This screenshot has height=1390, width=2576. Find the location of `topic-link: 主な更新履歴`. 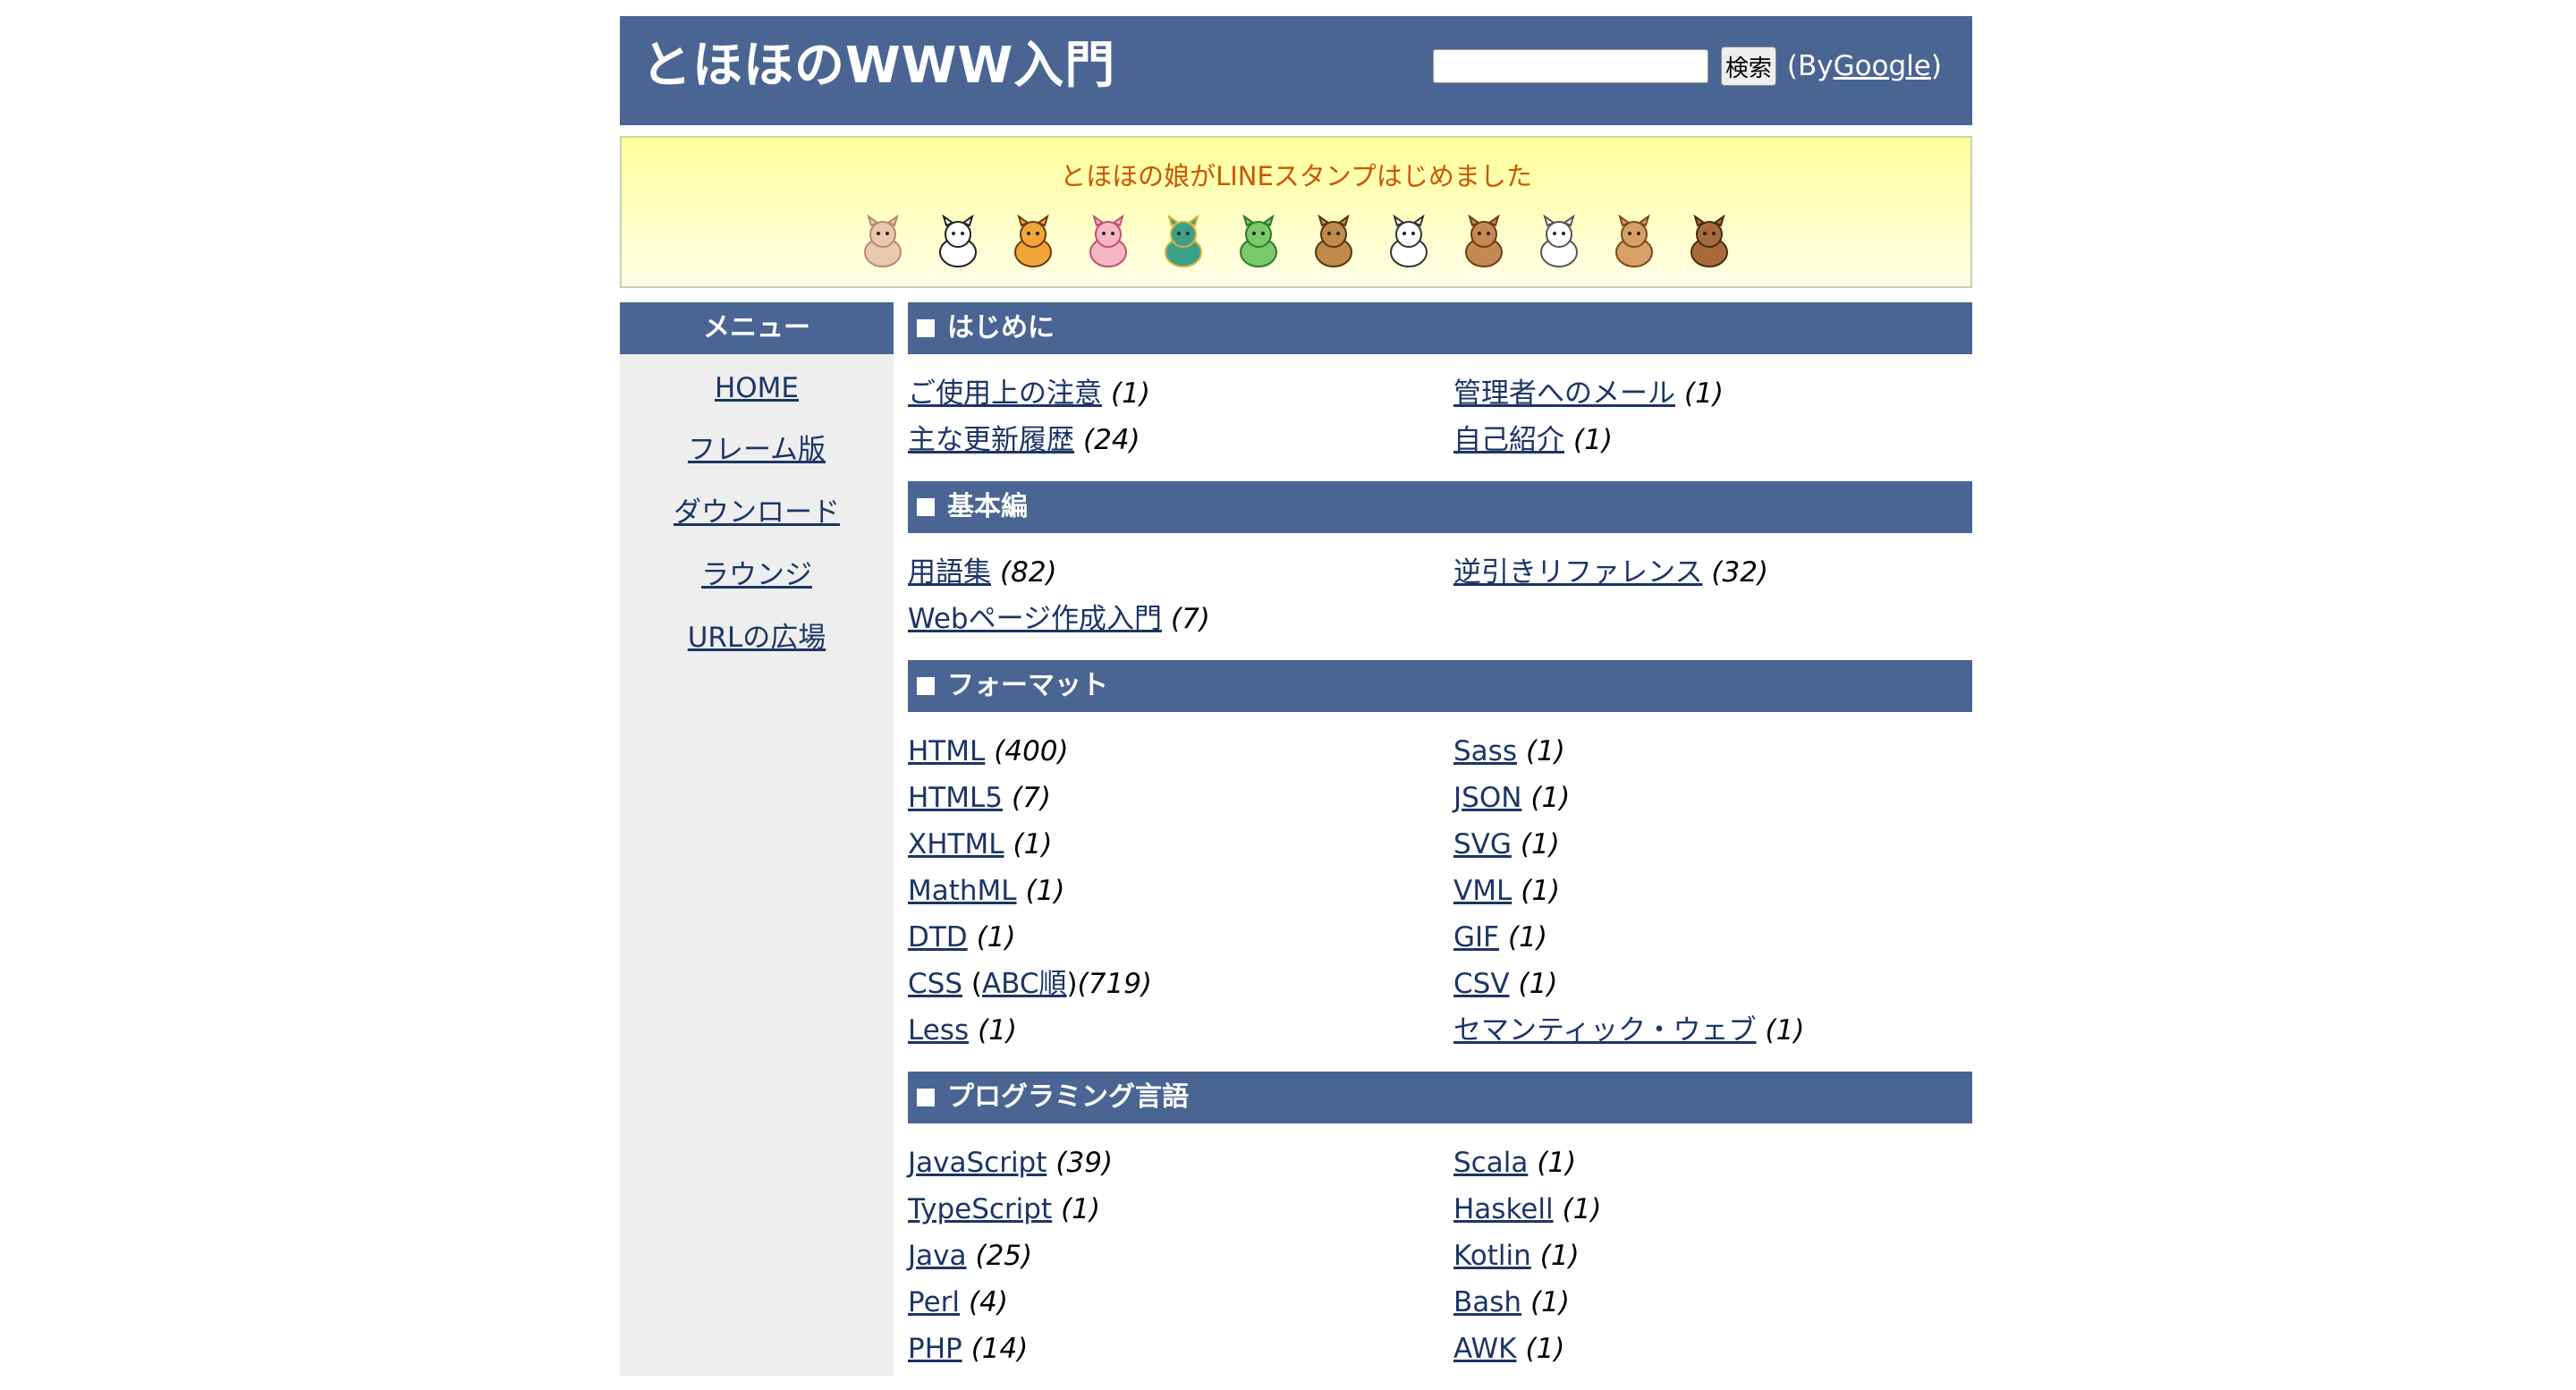

topic-link: 主な更新履歴 is located at coordinates (991, 440).